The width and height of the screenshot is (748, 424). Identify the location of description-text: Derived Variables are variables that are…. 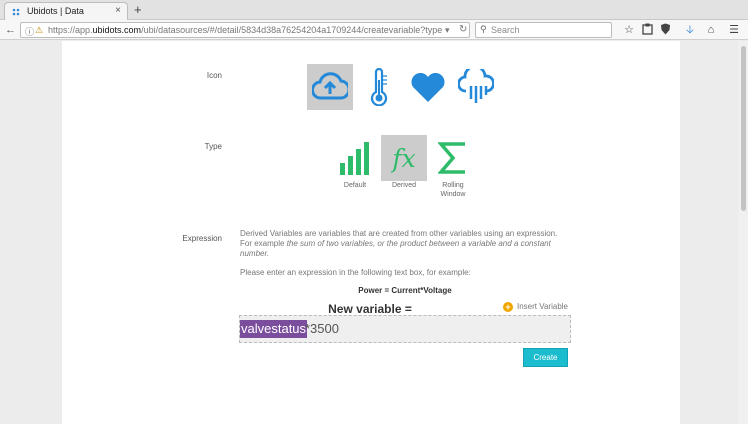
(399, 243).